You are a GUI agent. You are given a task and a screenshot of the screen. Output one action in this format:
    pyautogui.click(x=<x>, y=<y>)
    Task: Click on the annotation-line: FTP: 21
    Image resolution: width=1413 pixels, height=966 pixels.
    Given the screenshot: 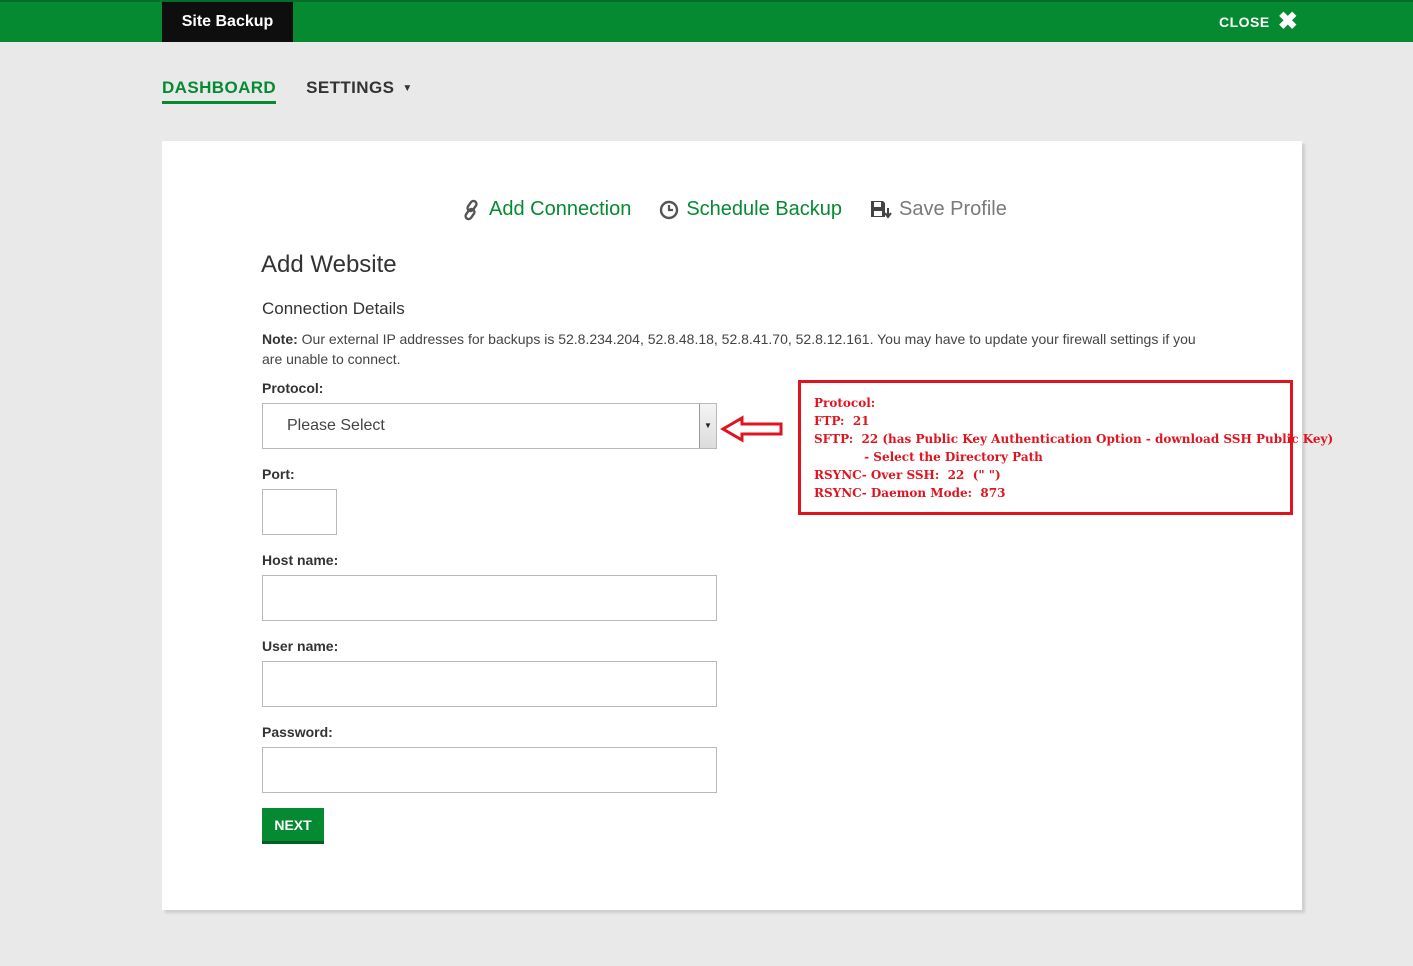 What is the action you would take?
    pyautogui.click(x=842, y=421)
    